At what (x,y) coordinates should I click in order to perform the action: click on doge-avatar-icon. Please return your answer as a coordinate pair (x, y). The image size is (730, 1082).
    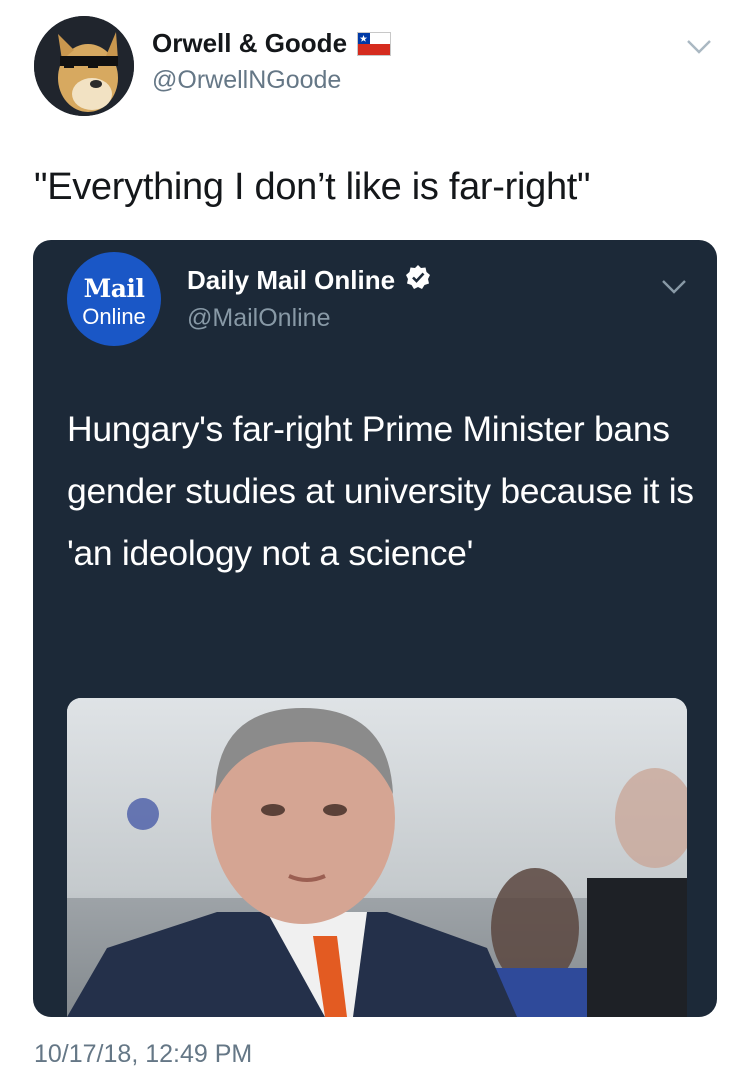
    Looking at the image, I should click on (84, 66).